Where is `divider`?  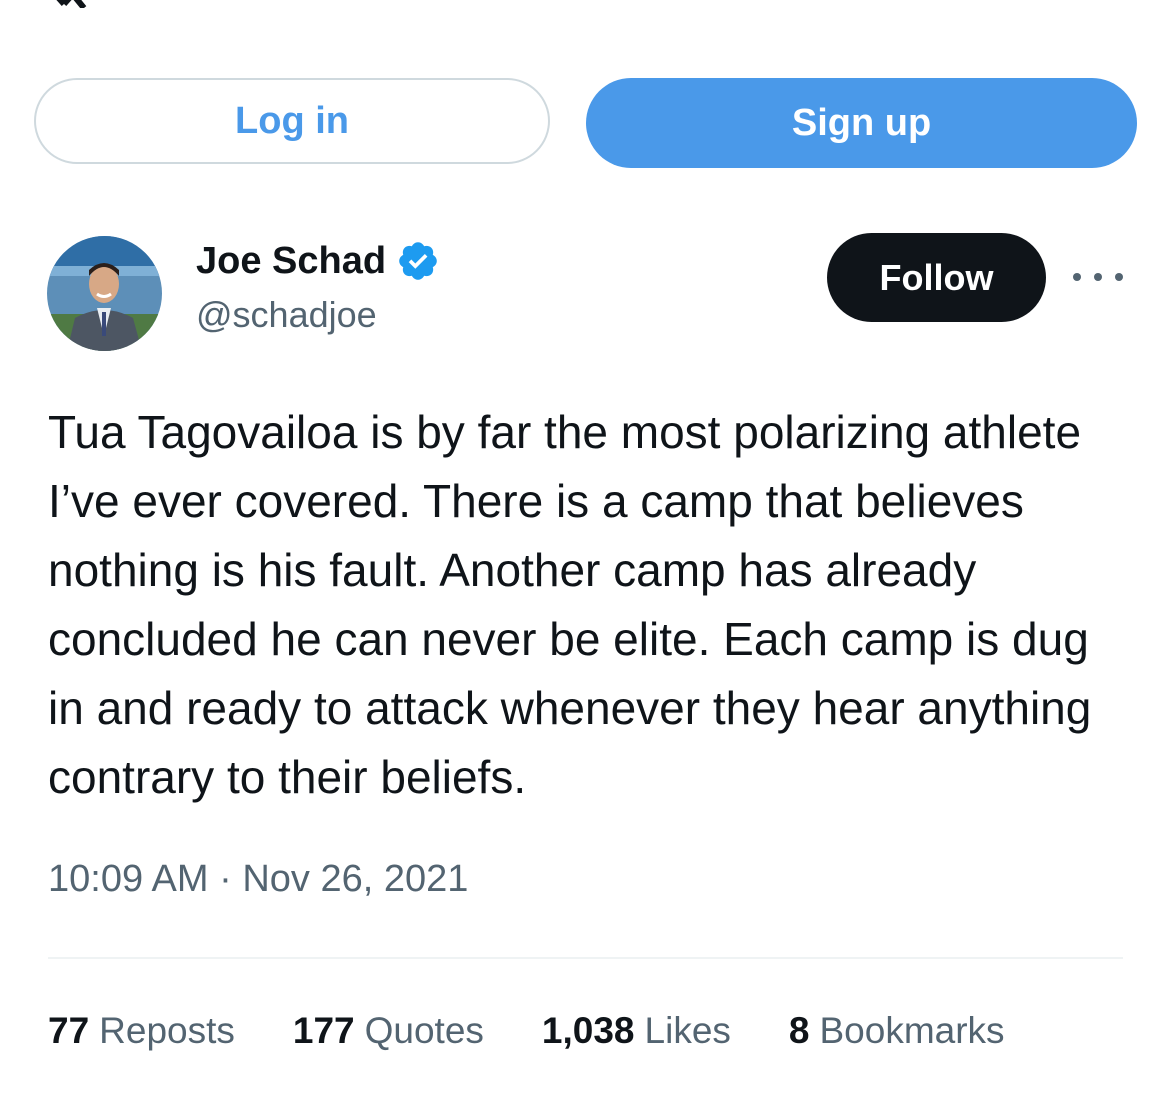
divider is located at coordinates (585, 958).